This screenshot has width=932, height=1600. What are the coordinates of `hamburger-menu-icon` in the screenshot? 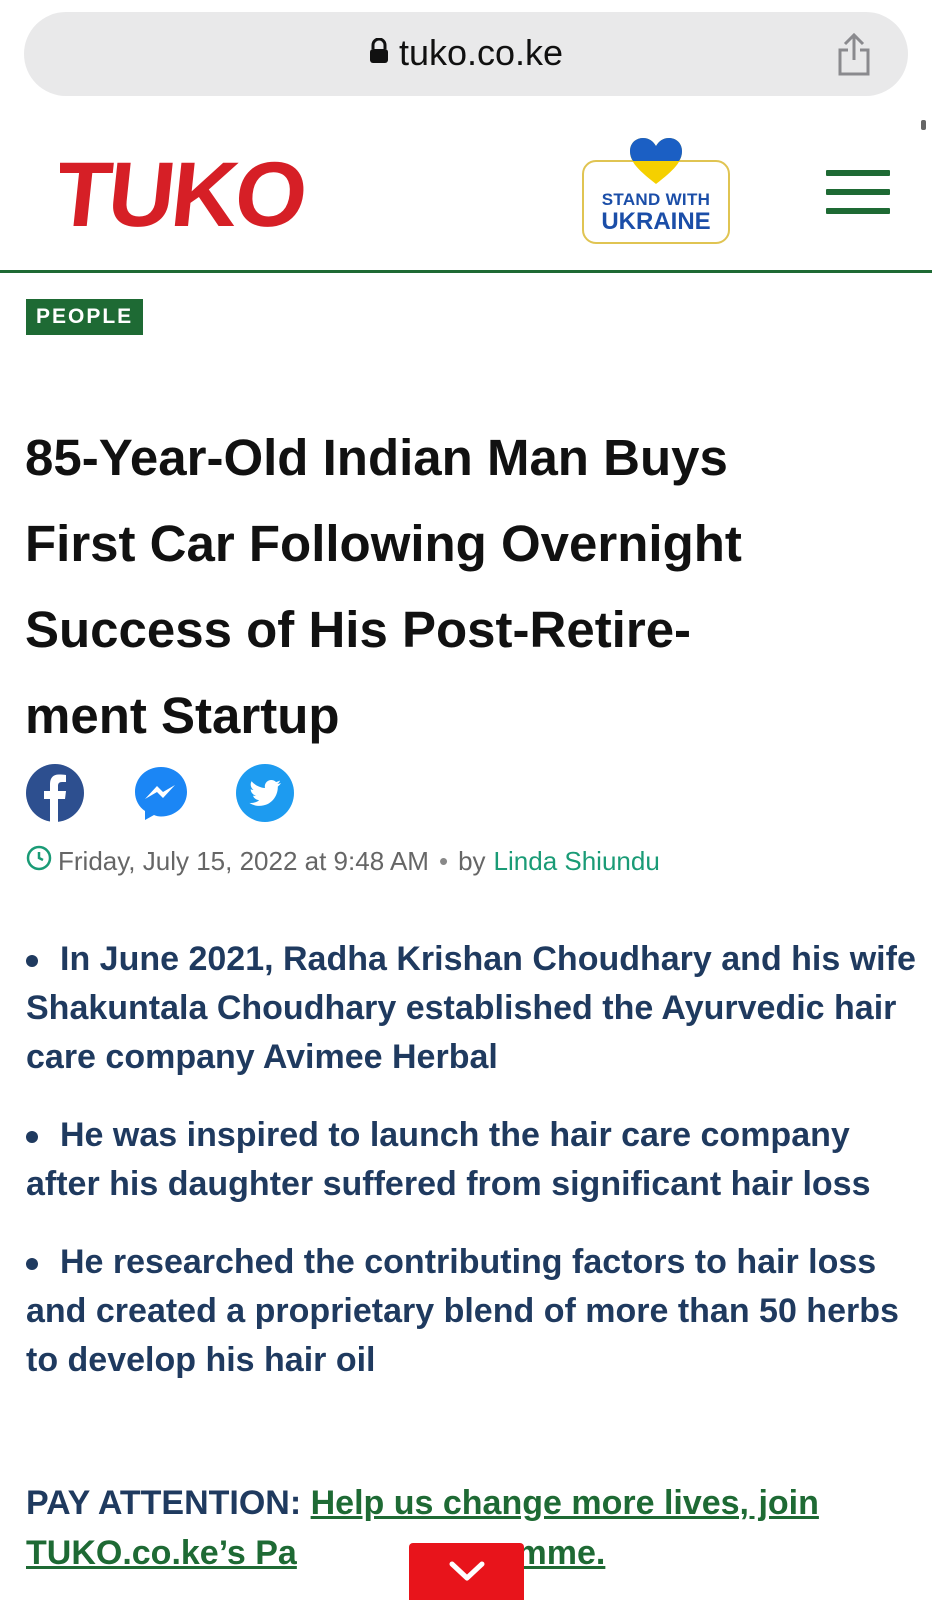 It's located at (858, 198).